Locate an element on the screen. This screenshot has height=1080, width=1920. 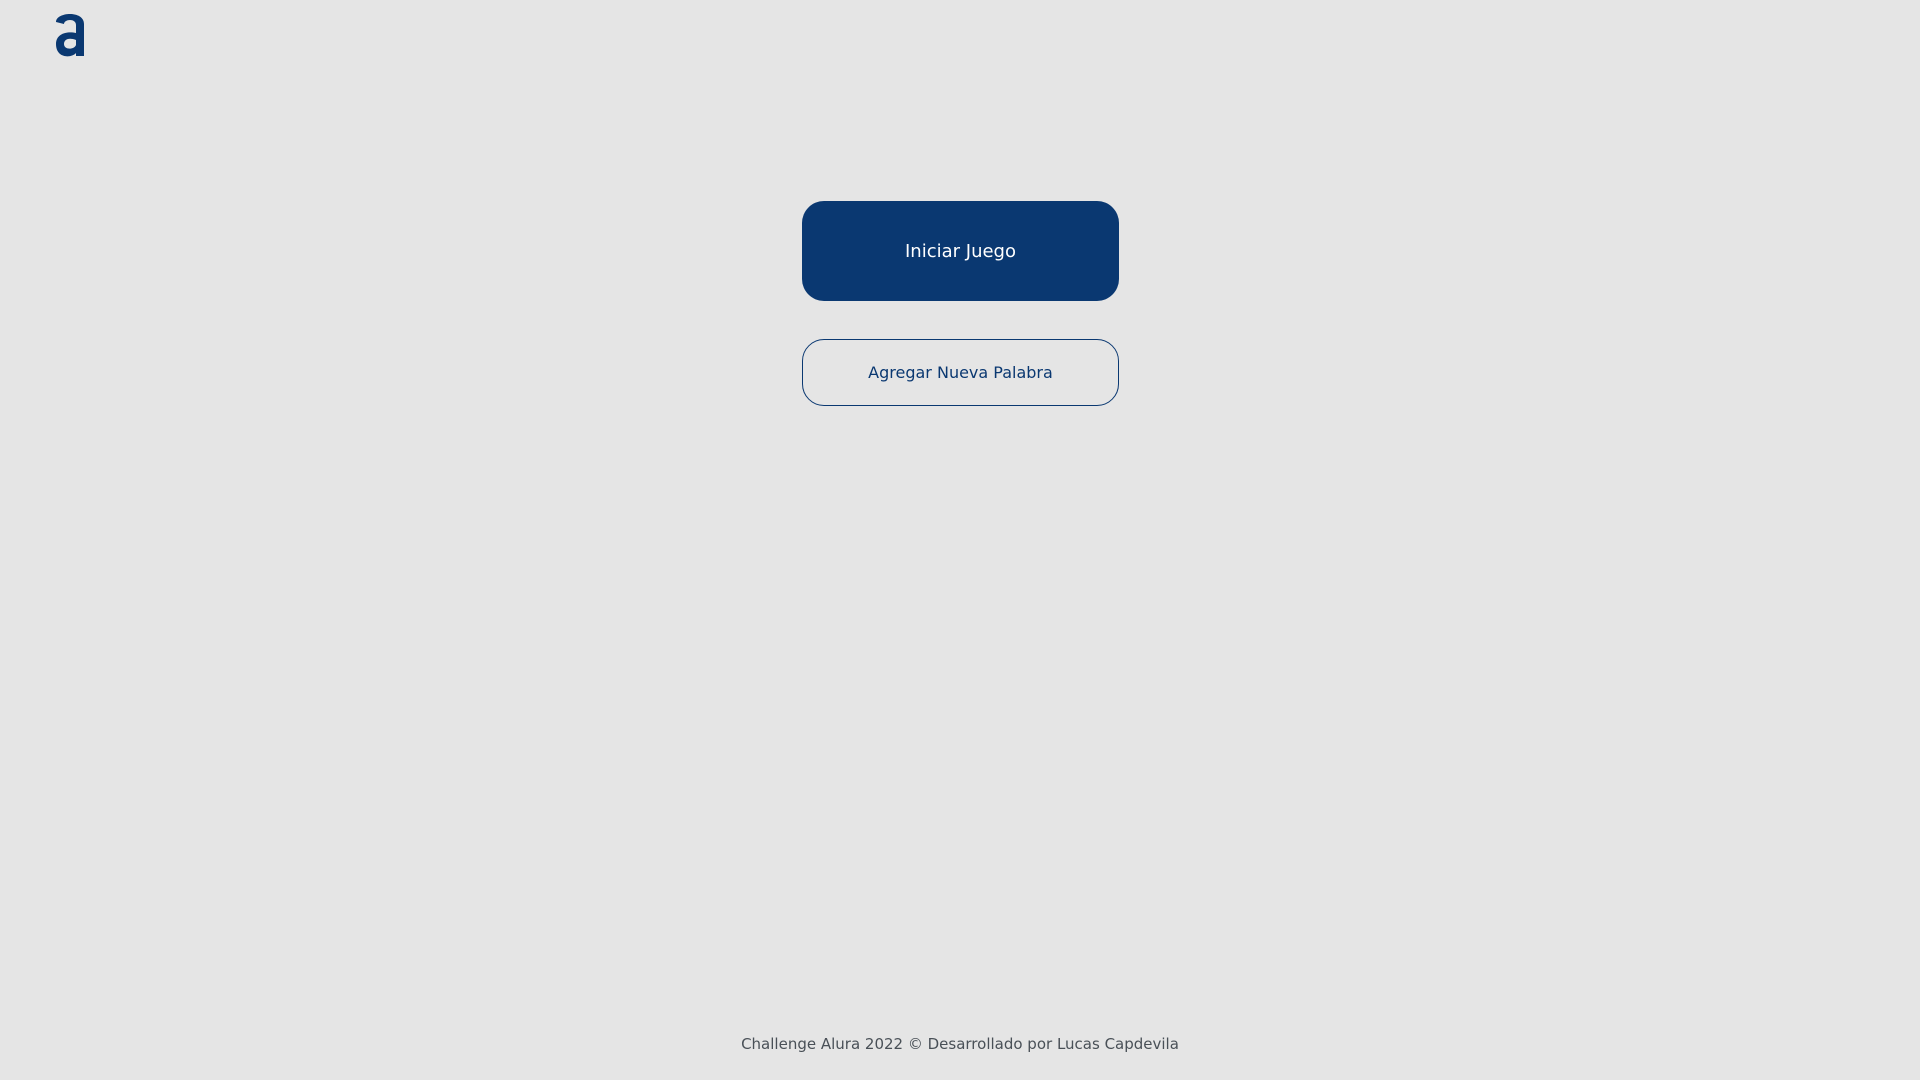
add-new-word-button: Agregar Nueva Palabra is located at coordinates (960, 372).